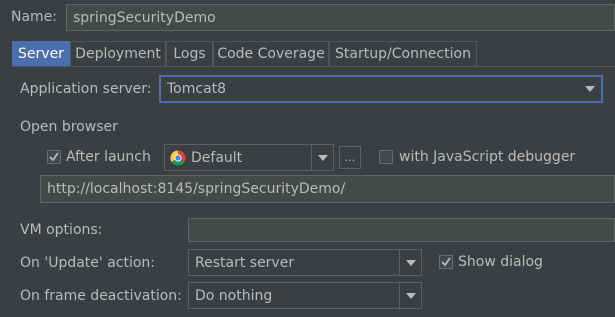 The image size is (615, 317). I want to click on browser-value: Default, so click(217, 157).